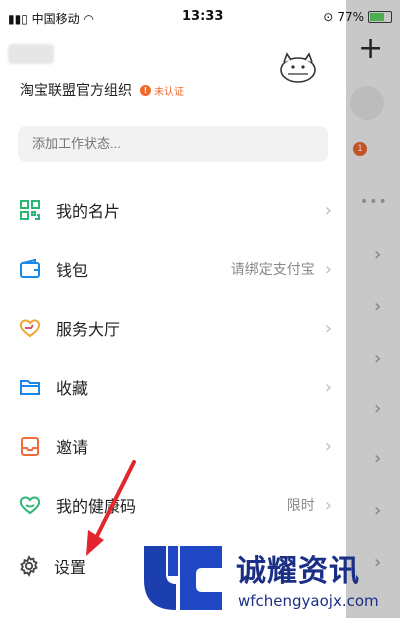  Describe the element at coordinates (272, 270) in the screenshot. I see `menu-extra: 请绑定支付宝` at that location.